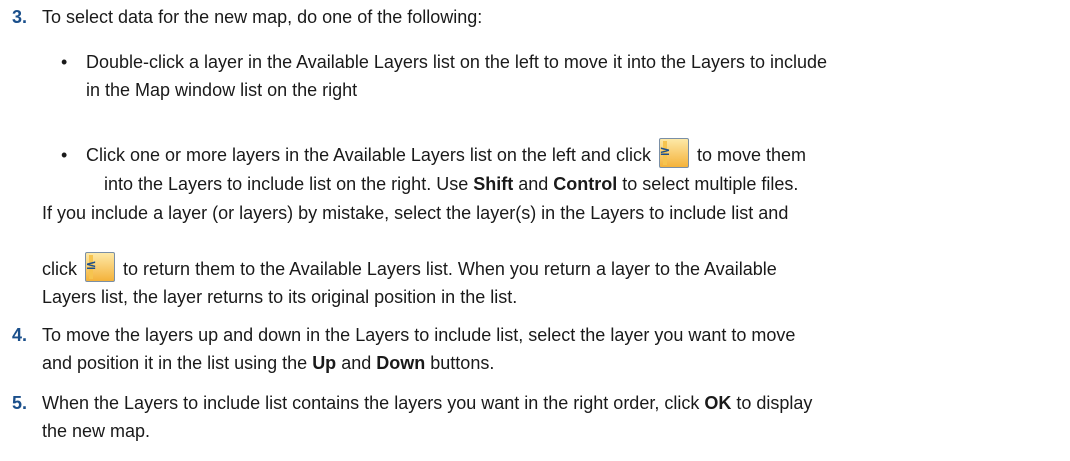 This screenshot has width=1070, height=461. What do you see at coordinates (324, 363) in the screenshot?
I see `up-button-label: Up` at bounding box center [324, 363].